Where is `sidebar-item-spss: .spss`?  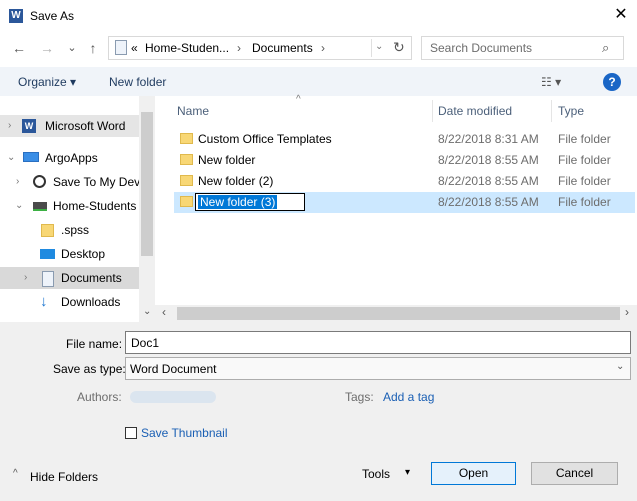
sidebar-item-spss: .spss is located at coordinates (69, 230).